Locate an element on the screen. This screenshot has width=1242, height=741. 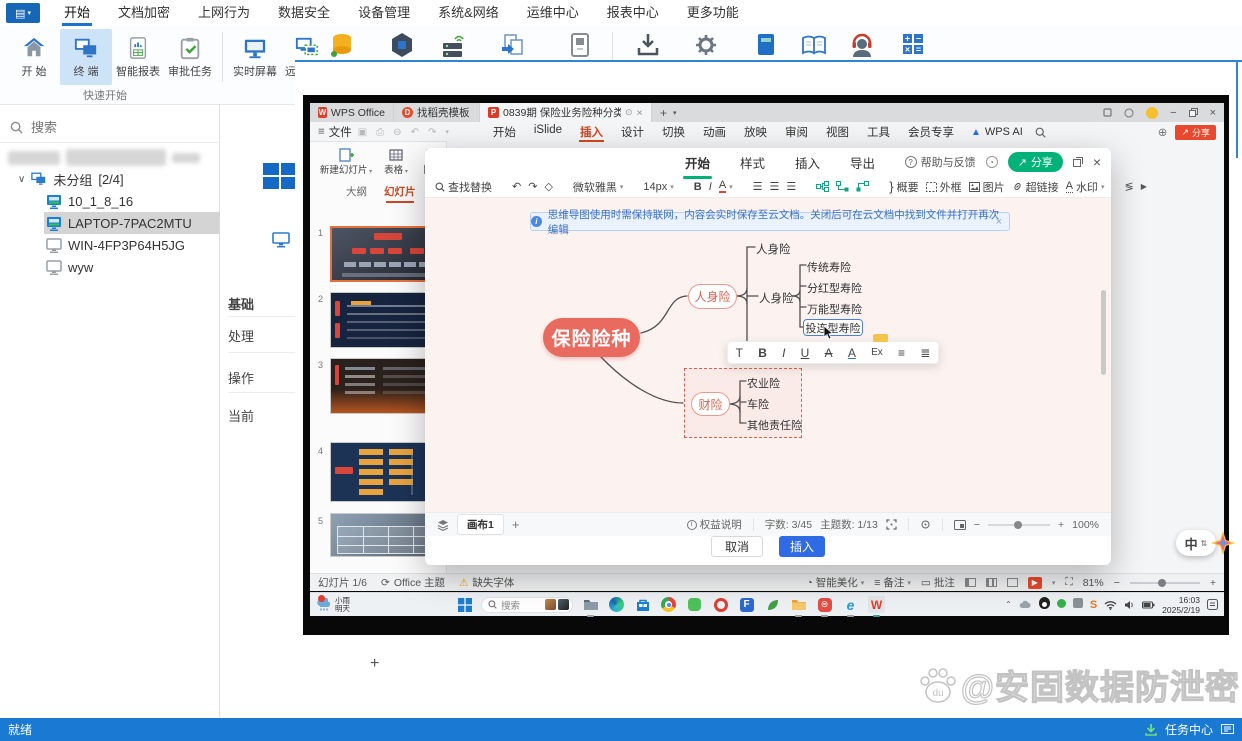
wps-menu-tools: 工具 is located at coordinates (878, 132).